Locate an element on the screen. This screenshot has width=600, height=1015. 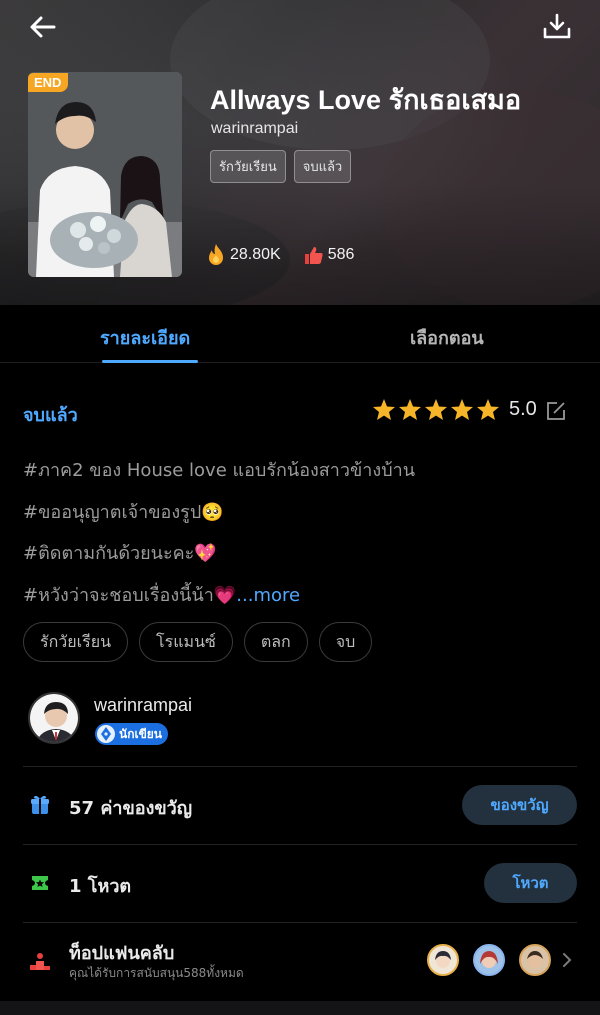
fire-icon is located at coordinates (216, 254).